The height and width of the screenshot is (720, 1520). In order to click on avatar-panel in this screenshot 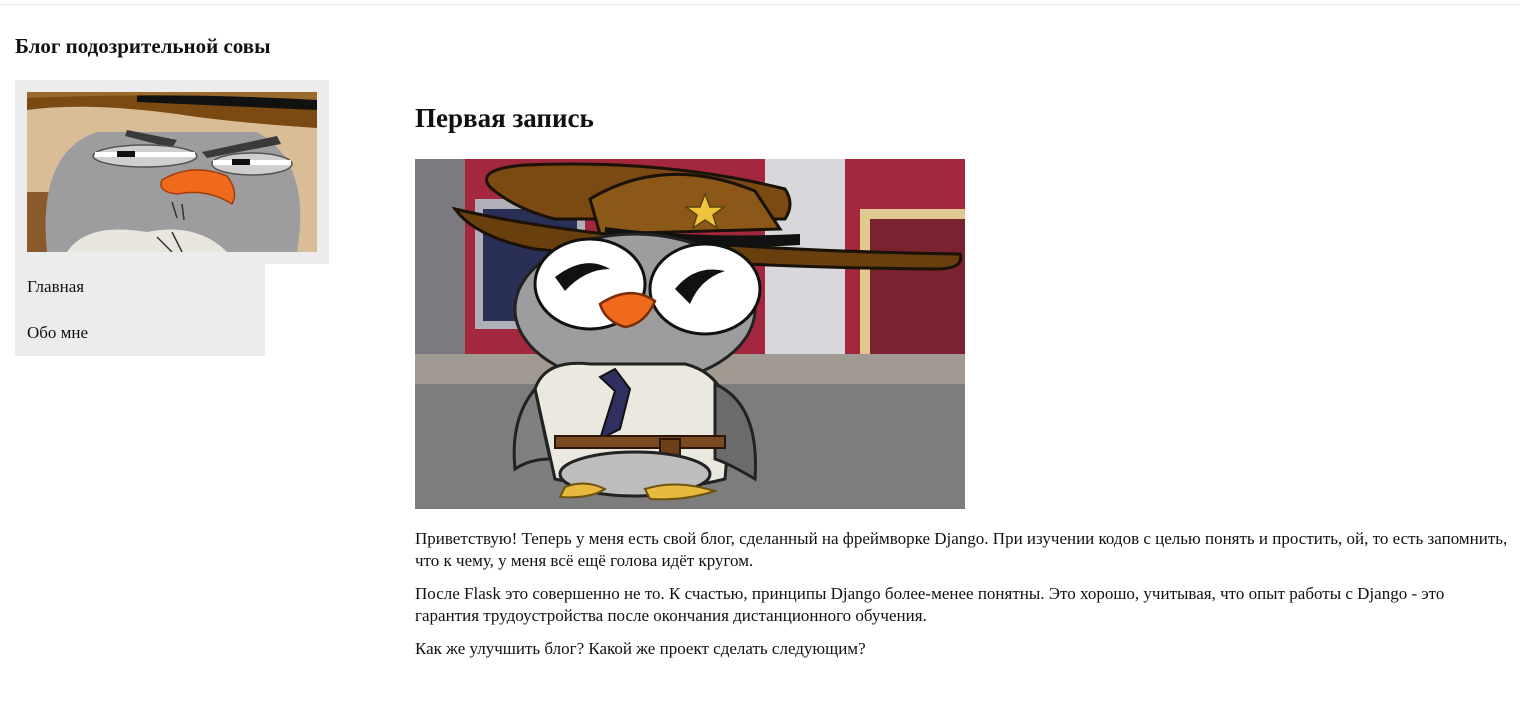, I will do `click(172, 172)`.